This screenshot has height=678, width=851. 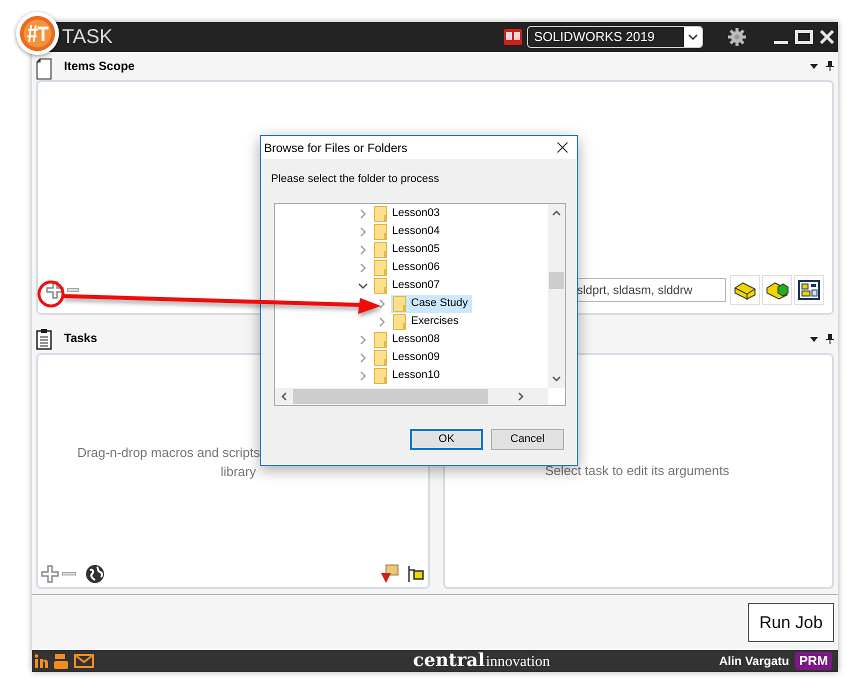 I want to click on folder-item: Lesson04, so click(x=408, y=231).